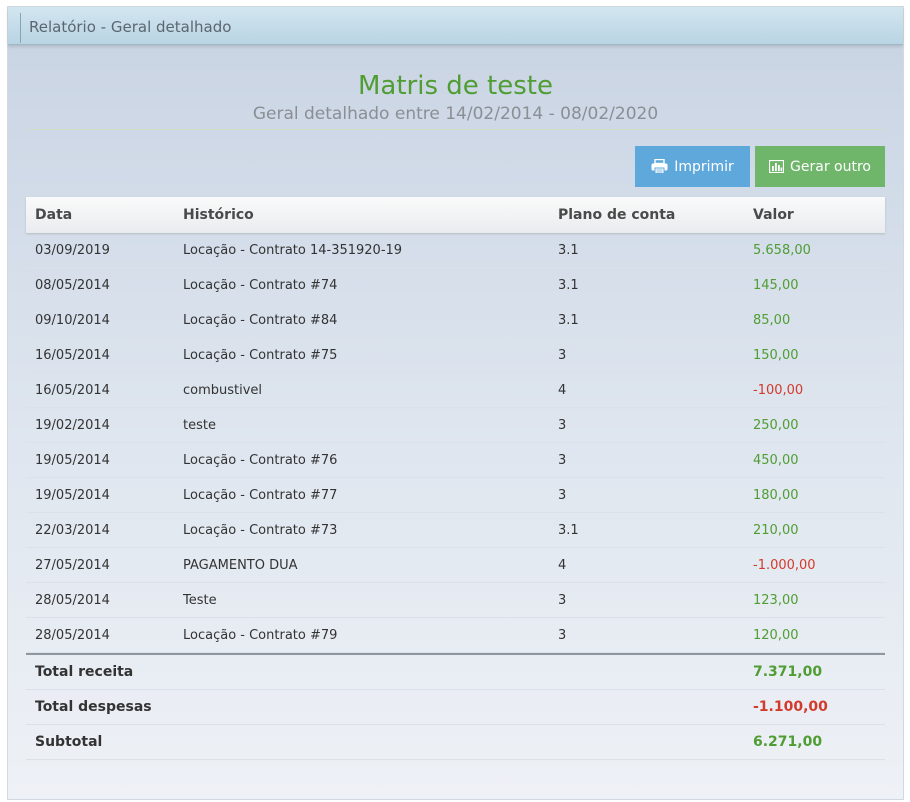 This screenshot has height=802, width=910. What do you see at coordinates (617, 215) in the screenshot?
I see `column-header-plano: Plano de conta` at bounding box center [617, 215].